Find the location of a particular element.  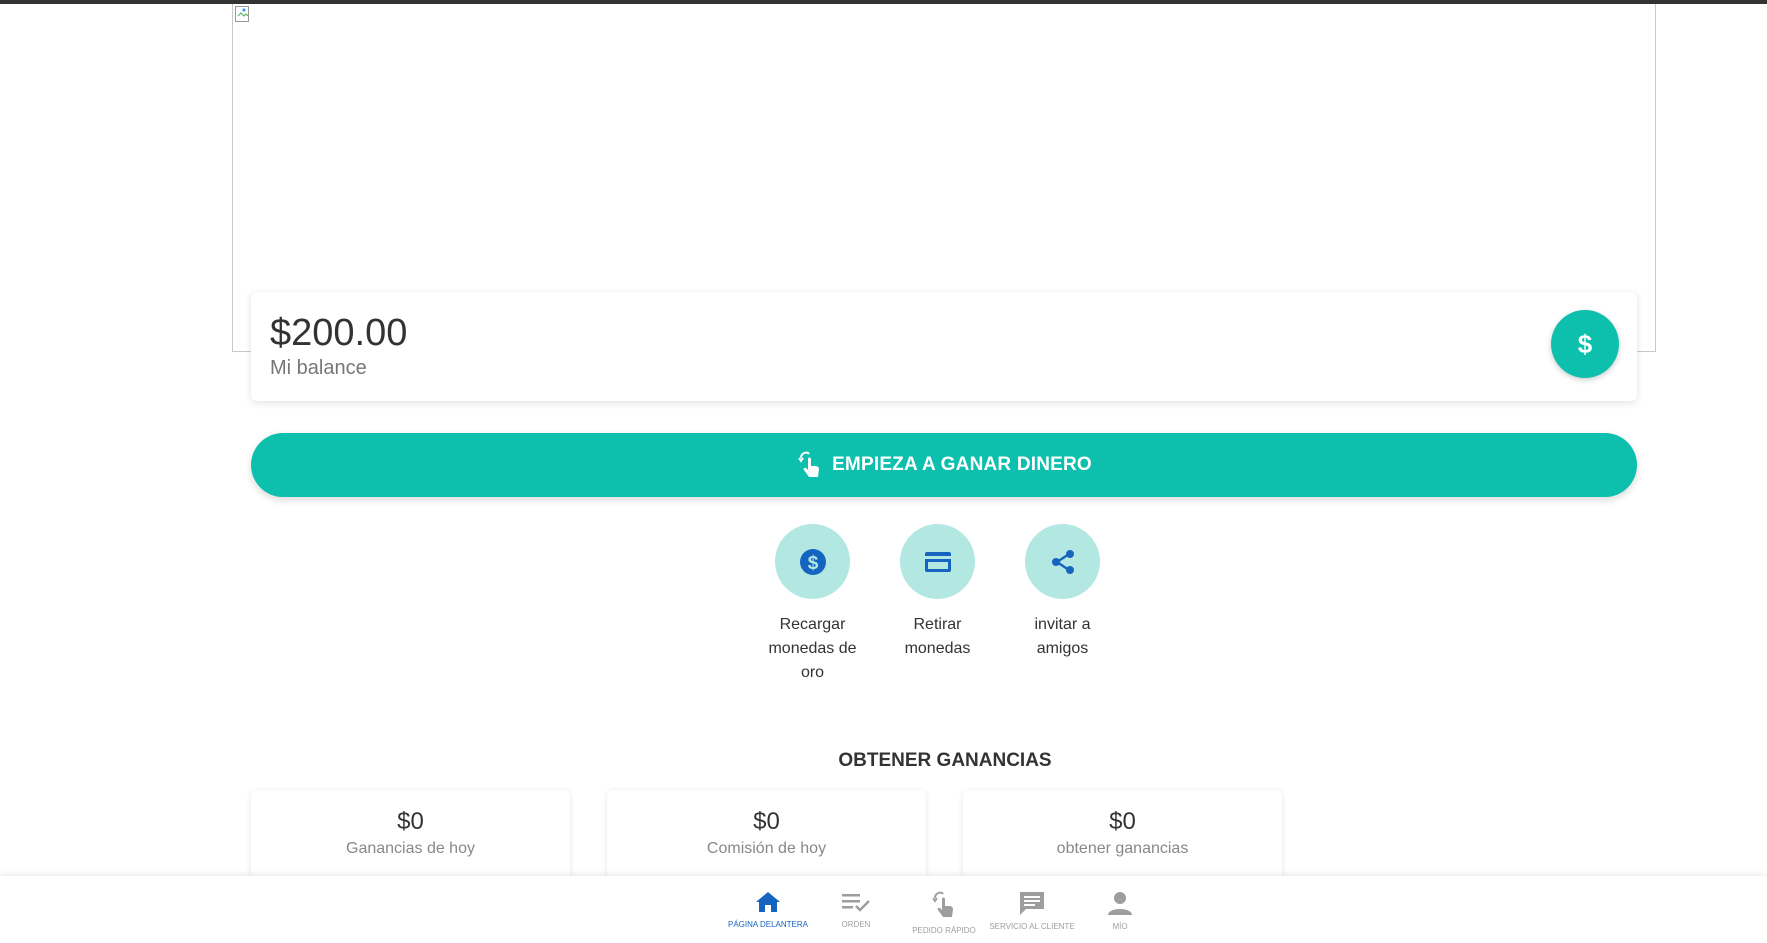

nav-mine: MÍO is located at coordinates (1120, 912).